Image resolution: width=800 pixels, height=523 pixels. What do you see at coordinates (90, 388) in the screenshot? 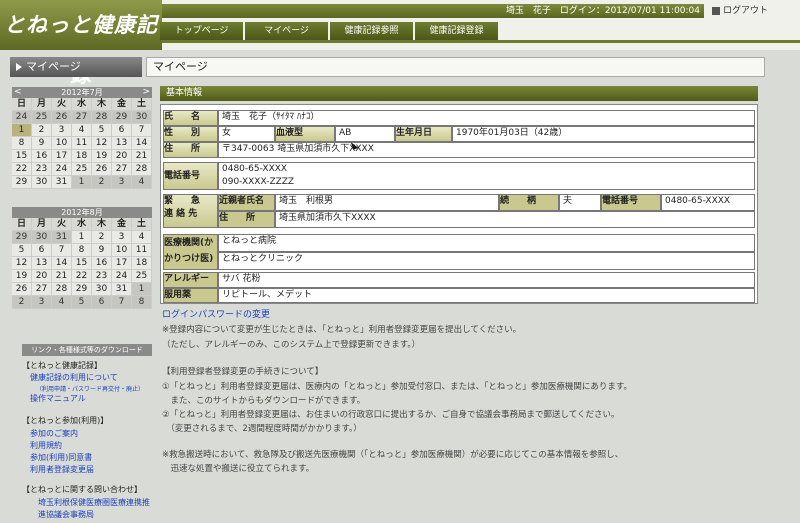
I see `link-usage-subtext: （利用申請・パスワード再交付・廃止）` at bounding box center [90, 388].